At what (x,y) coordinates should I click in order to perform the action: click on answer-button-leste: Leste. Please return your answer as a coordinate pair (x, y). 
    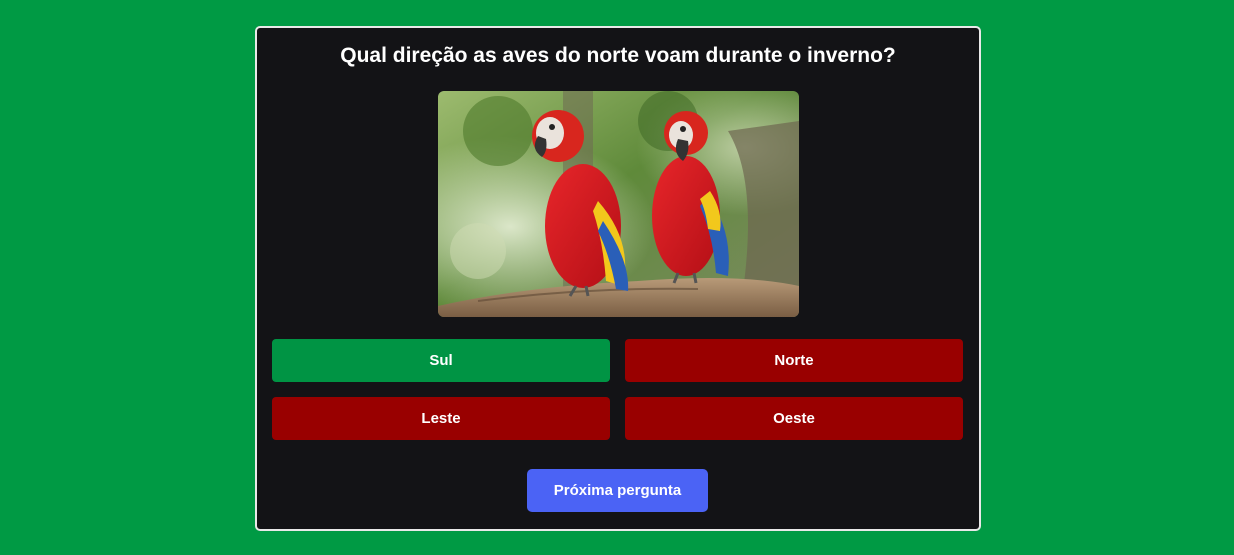
    Looking at the image, I should click on (441, 418).